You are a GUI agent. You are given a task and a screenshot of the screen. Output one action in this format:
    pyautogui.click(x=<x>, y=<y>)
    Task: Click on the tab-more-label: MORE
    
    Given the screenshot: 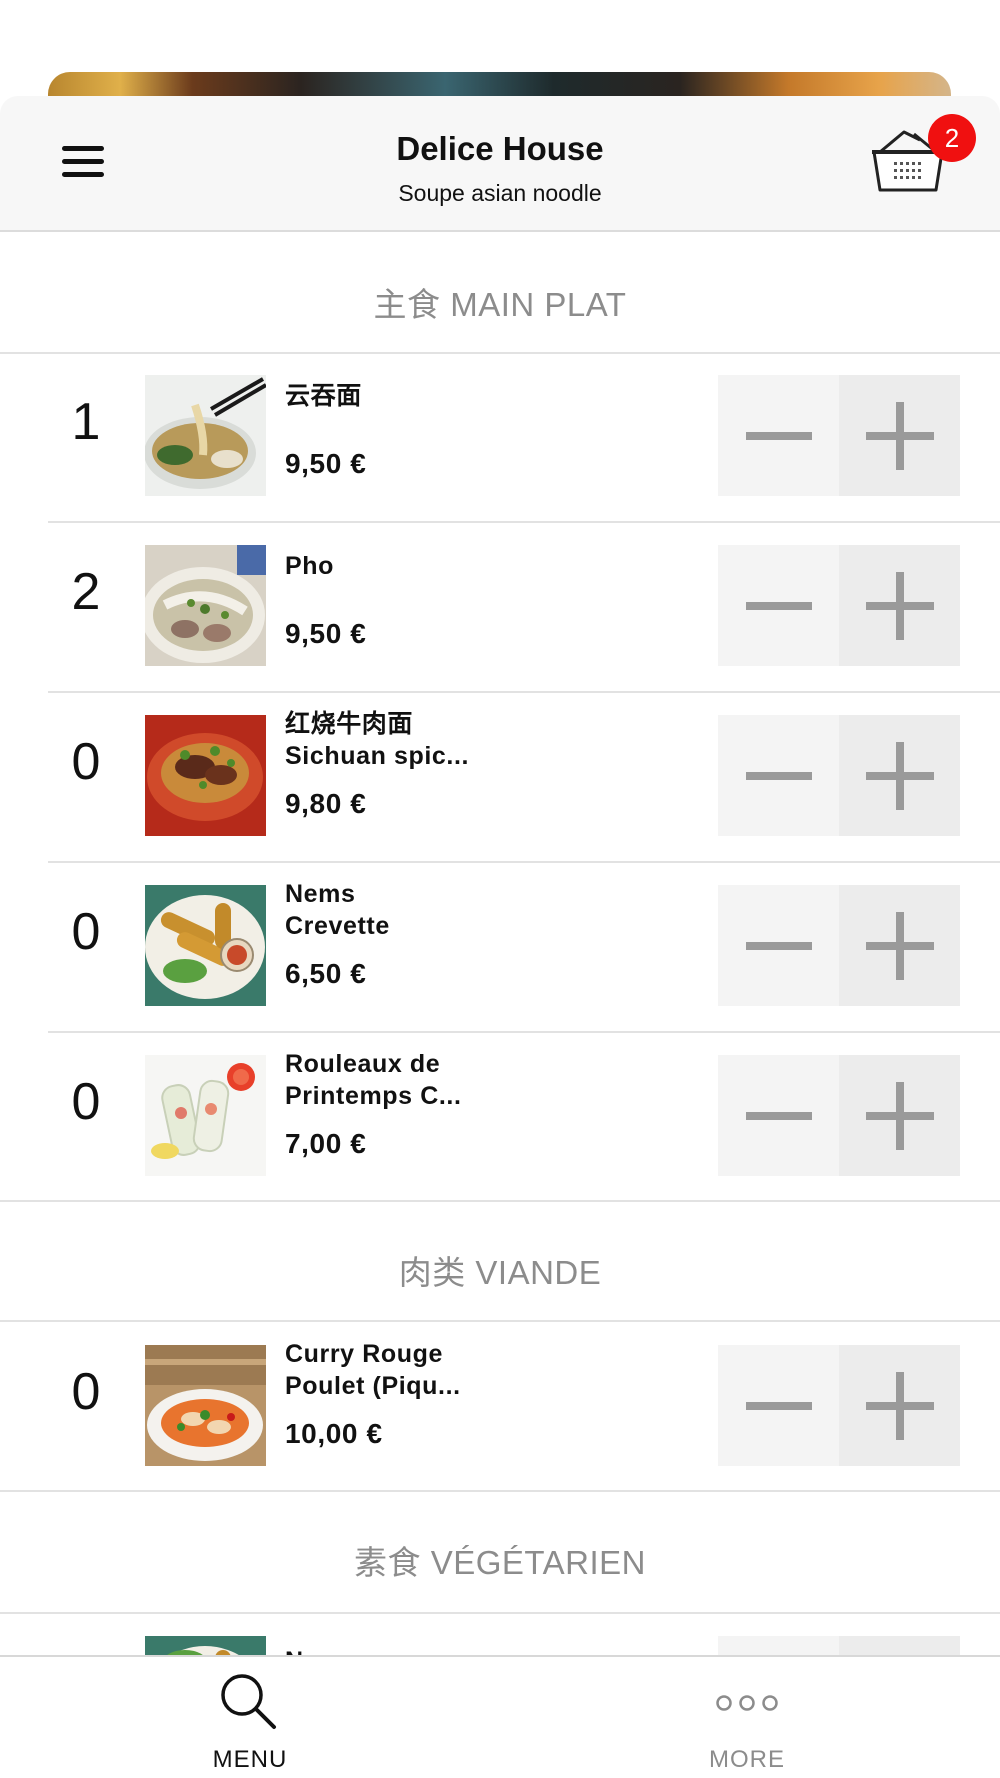 What is the action you would take?
    pyautogui.click(x=747, y=1759)
    